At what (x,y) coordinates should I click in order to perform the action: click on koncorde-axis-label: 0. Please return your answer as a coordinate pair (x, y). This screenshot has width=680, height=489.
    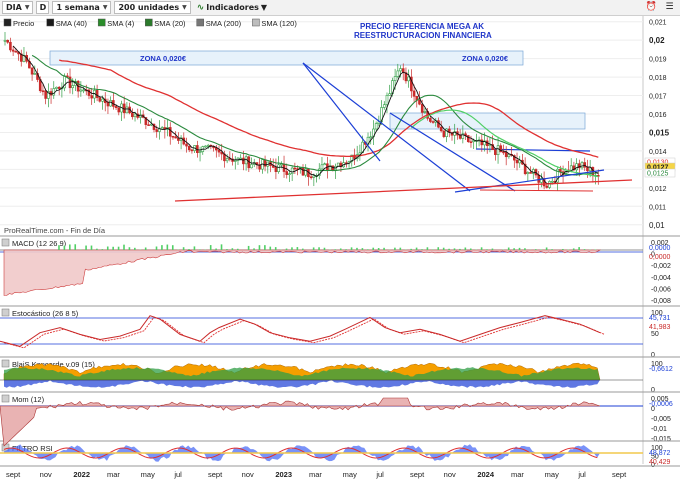
    Looking at the image, I should click on (653, 390).